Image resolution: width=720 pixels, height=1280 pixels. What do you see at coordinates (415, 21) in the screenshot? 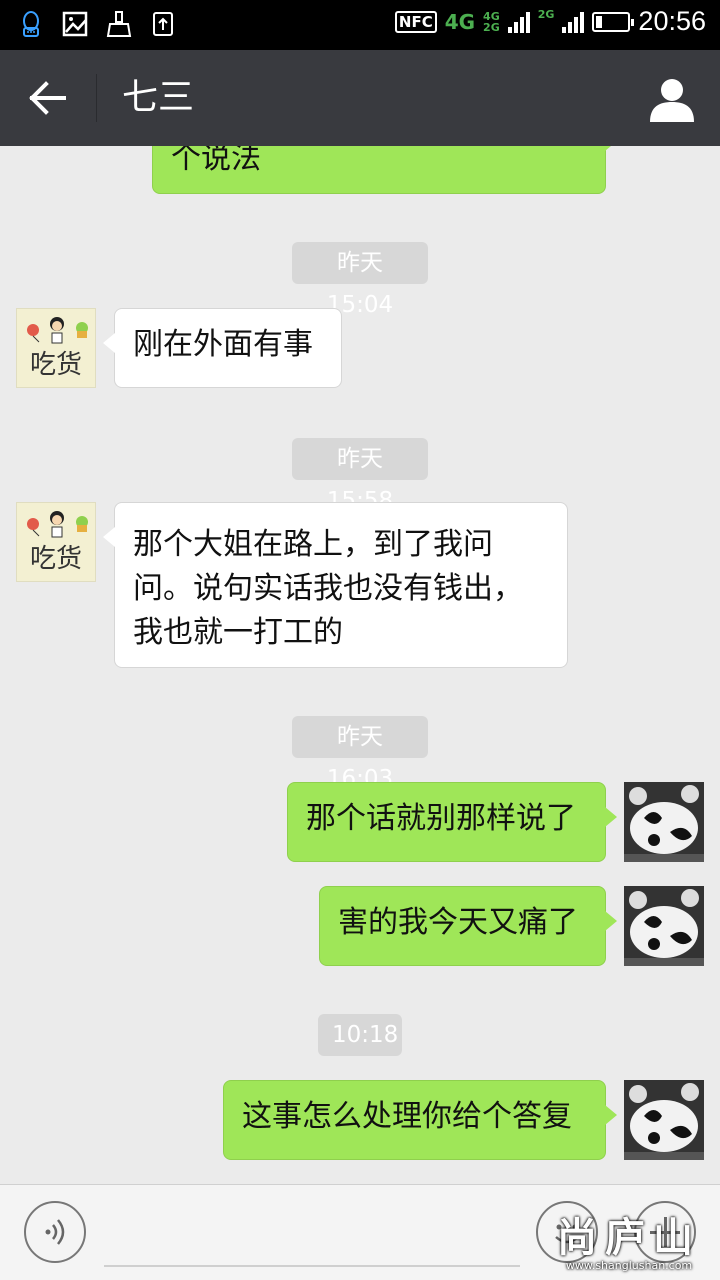
I see `nfc-indicator: NFC` at bounding box center [415, 21].